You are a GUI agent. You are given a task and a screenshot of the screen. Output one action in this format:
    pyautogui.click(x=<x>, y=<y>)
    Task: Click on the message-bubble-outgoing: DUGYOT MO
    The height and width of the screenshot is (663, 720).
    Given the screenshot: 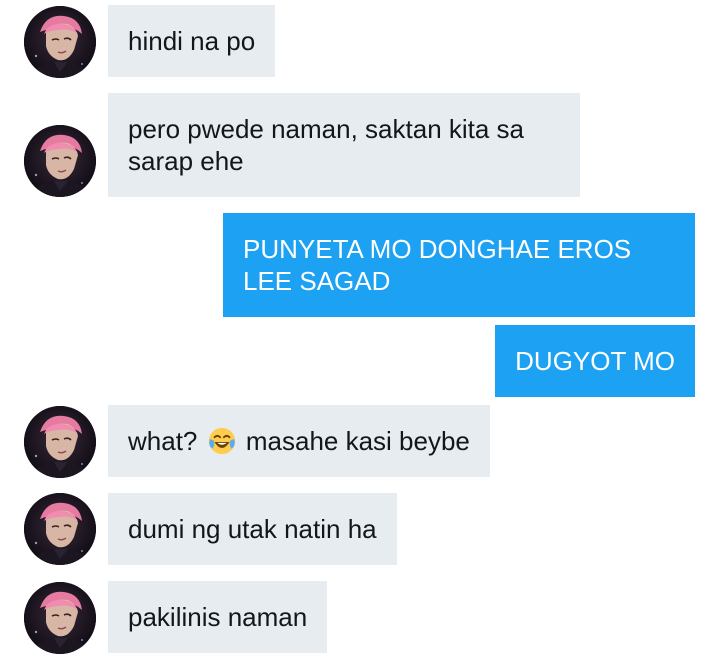 What is the action you would take?
    pyautogui.click(x=595, y=361)
    